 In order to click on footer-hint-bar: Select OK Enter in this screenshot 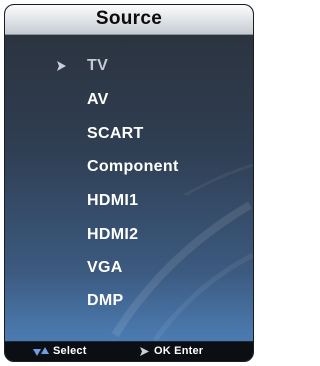, I will do `click(129, 351)`.